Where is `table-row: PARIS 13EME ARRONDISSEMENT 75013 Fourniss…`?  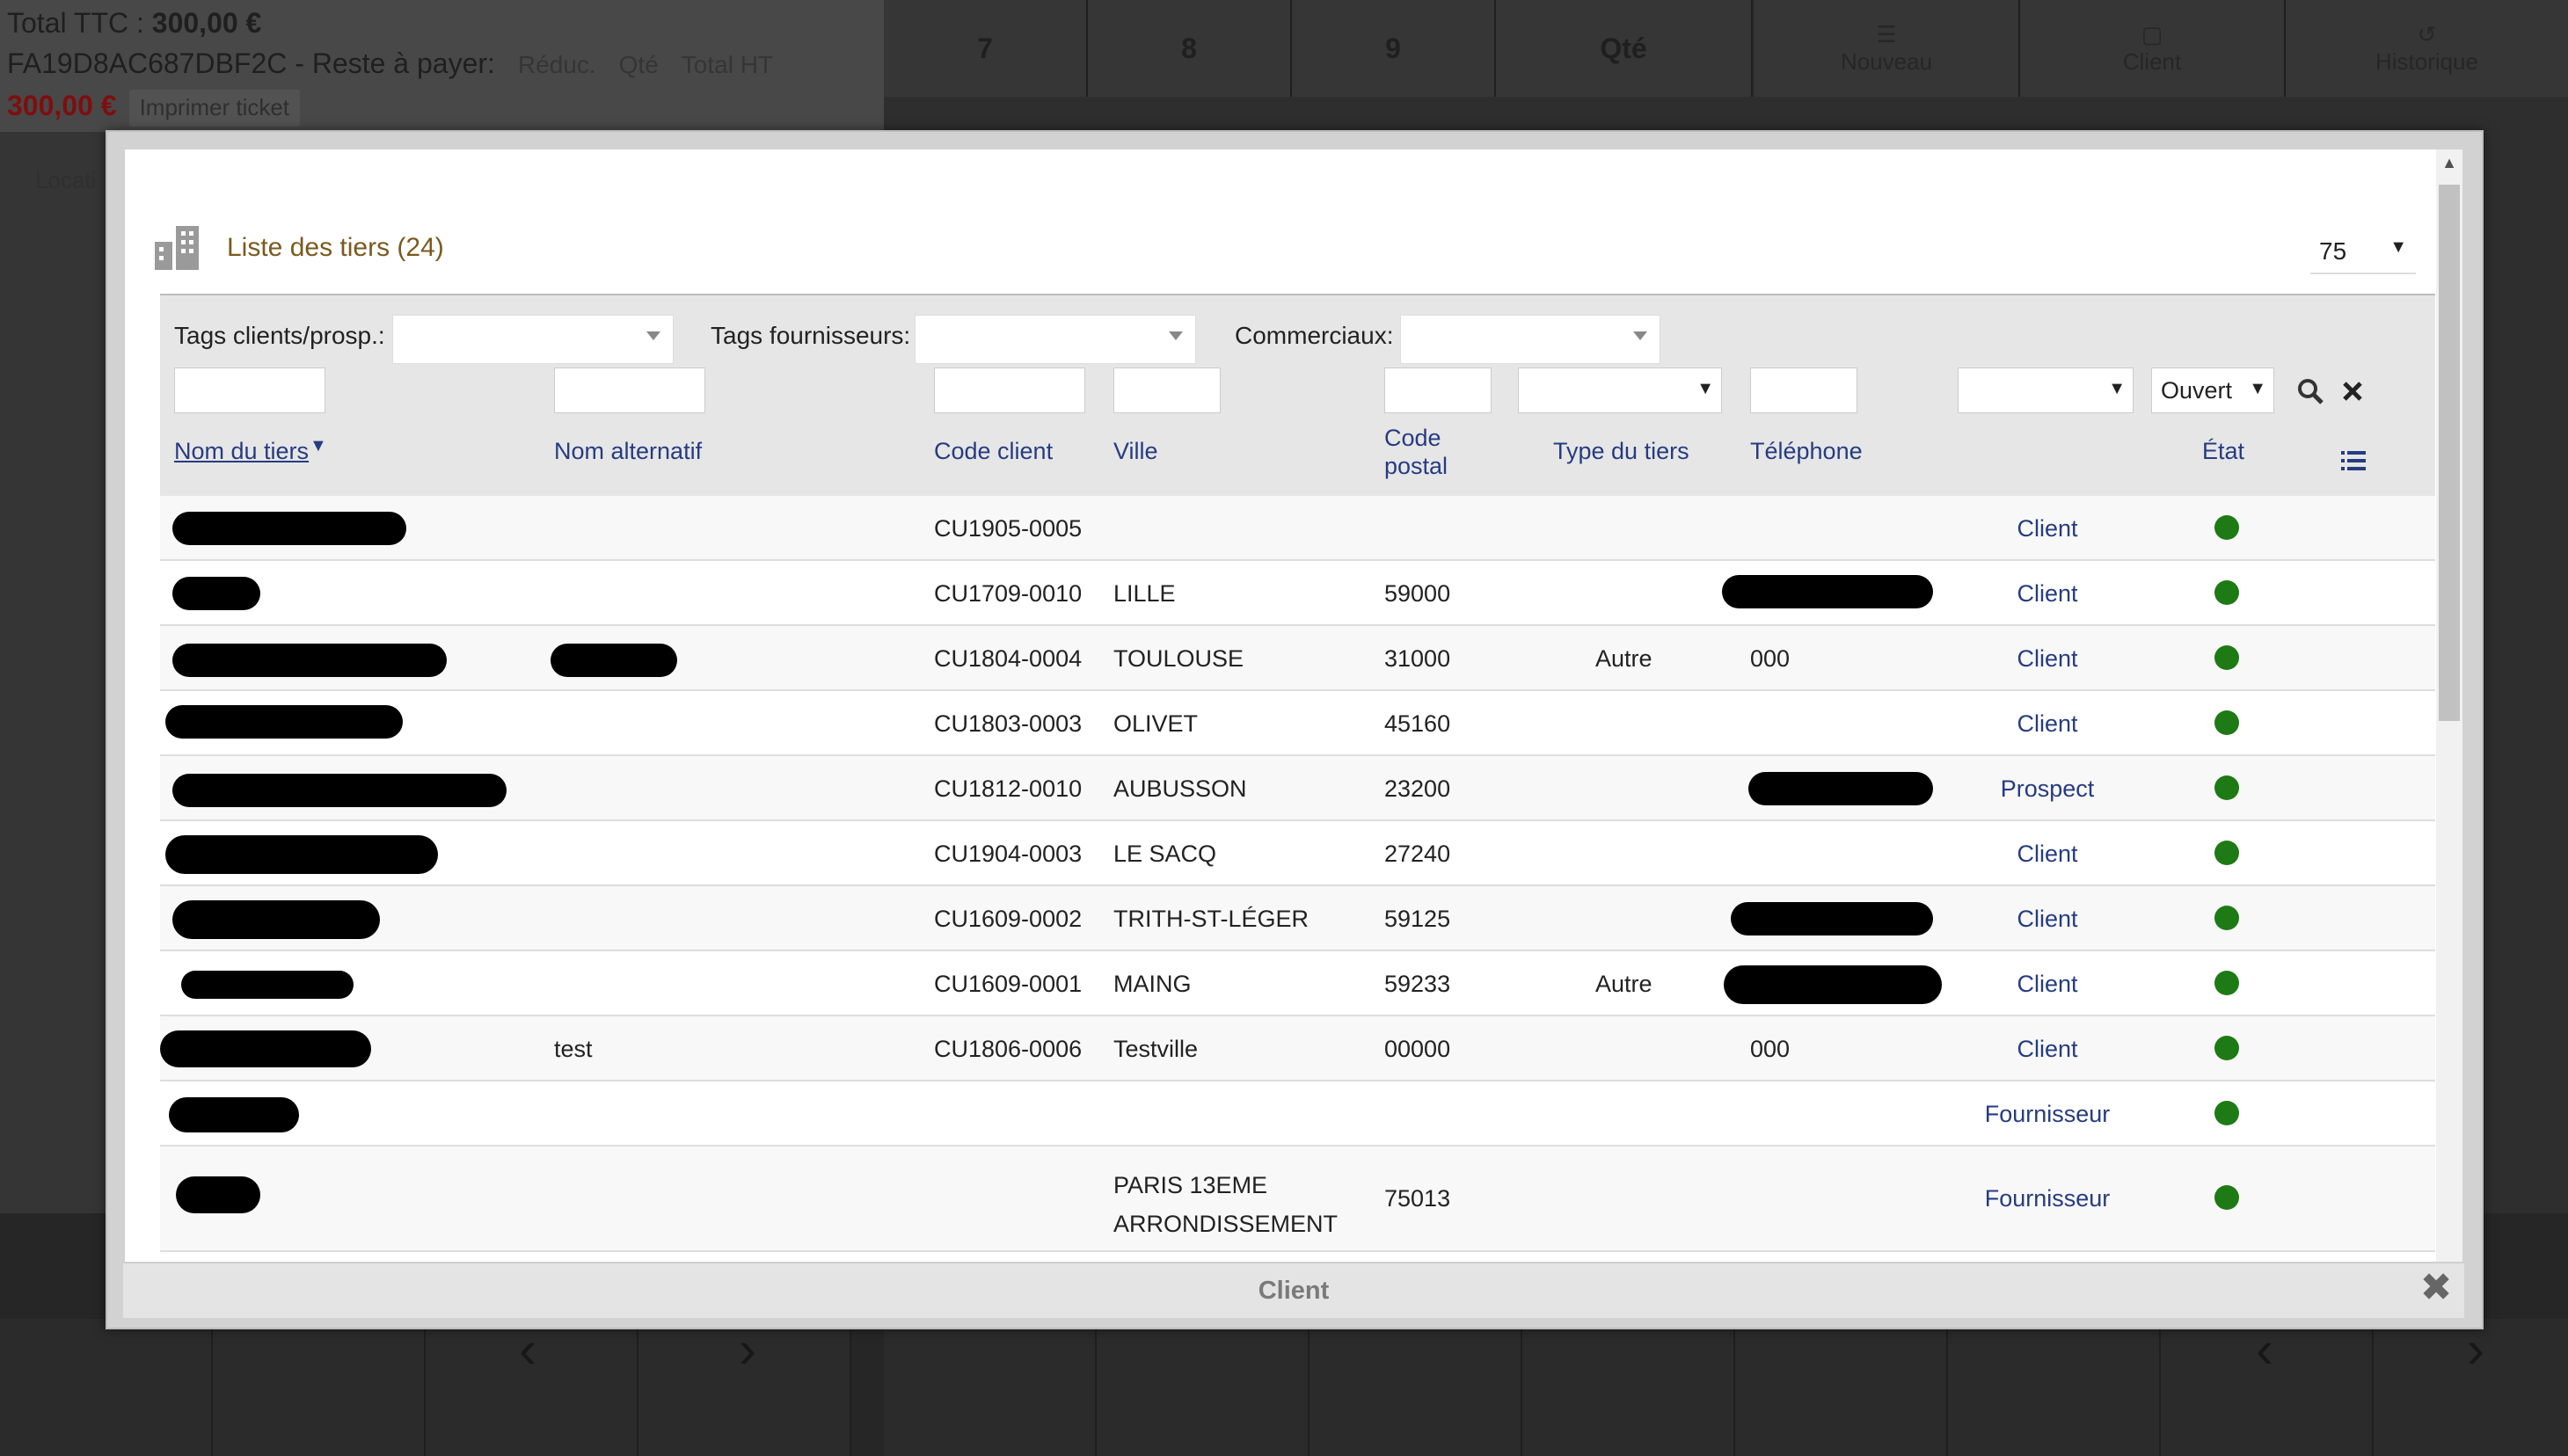 table-row: PARIS 13EME ARRONDISSEMENT 75013 Fourniss… is located at coordinates (1298, 1199).